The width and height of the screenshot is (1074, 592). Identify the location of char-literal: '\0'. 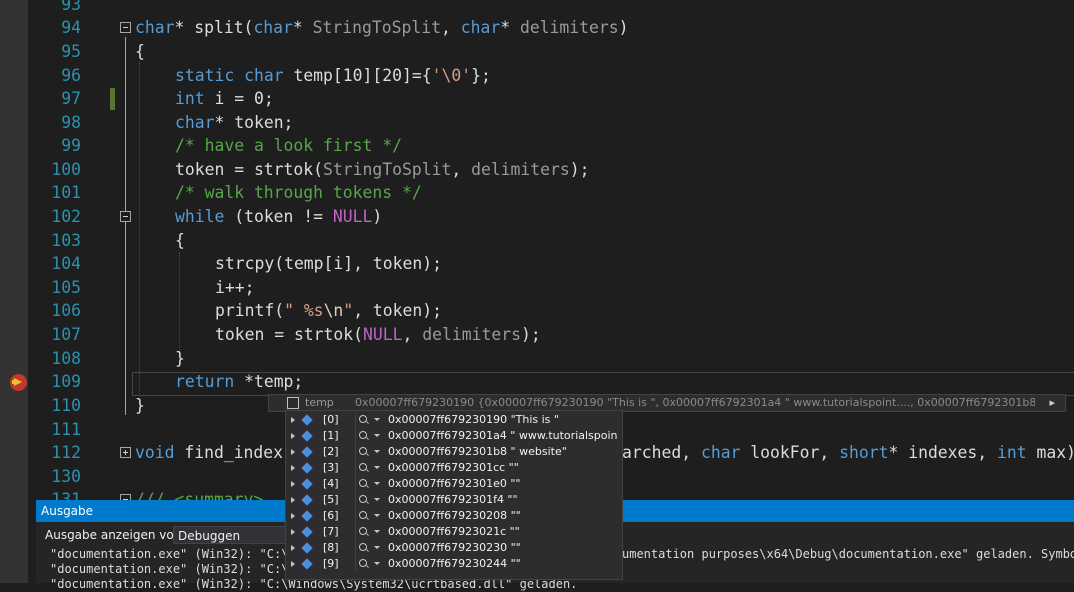
(451, 75).